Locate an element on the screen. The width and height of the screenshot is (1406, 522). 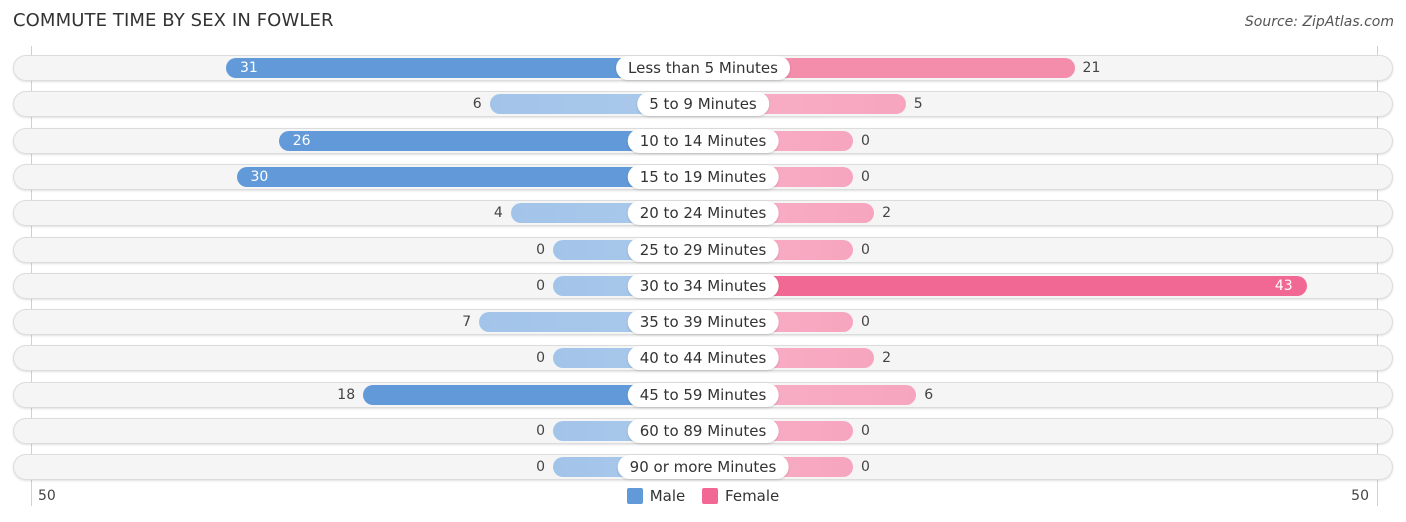
value-label-male: 4 is located at coordinates (498, 213).